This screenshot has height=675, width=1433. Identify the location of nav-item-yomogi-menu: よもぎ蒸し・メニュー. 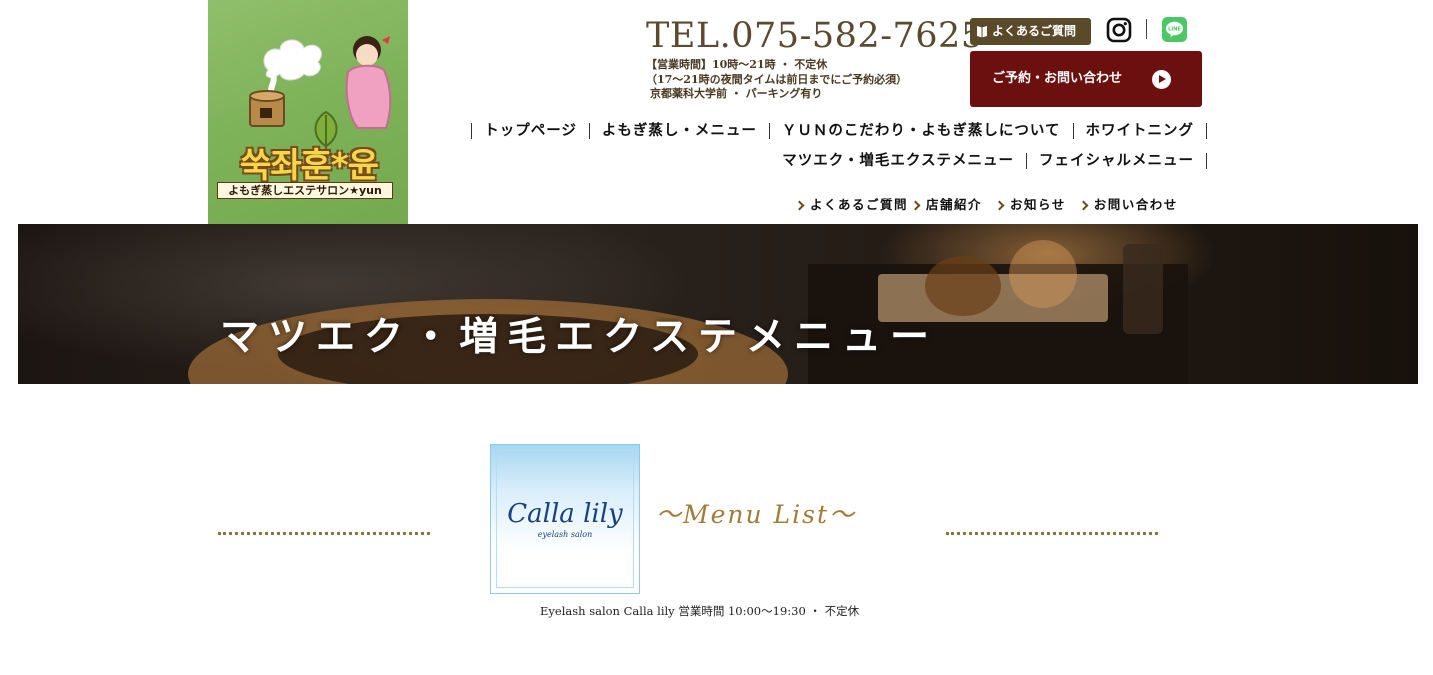
(679, 131).